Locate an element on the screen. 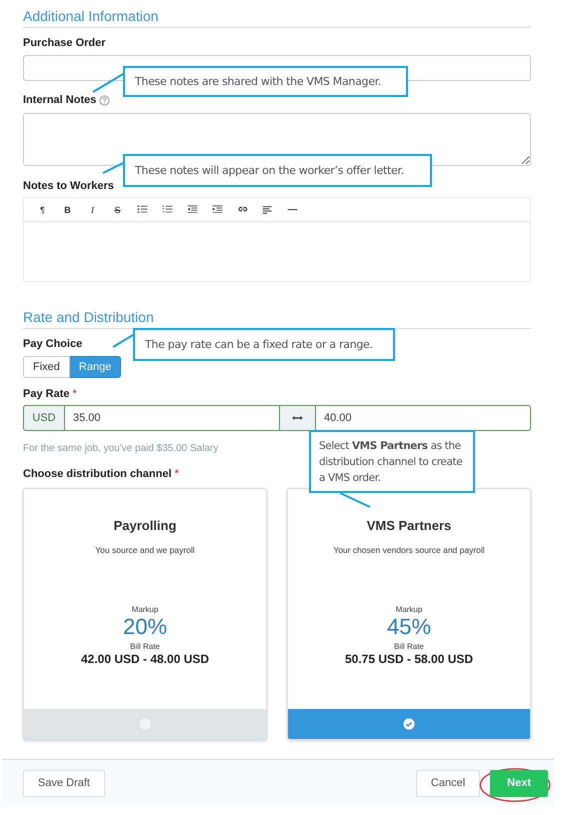 This screenshot has height=815, width=567. hint-text: For the same job, you've paid $35.00 Salary is located at coordinates (120, 448).